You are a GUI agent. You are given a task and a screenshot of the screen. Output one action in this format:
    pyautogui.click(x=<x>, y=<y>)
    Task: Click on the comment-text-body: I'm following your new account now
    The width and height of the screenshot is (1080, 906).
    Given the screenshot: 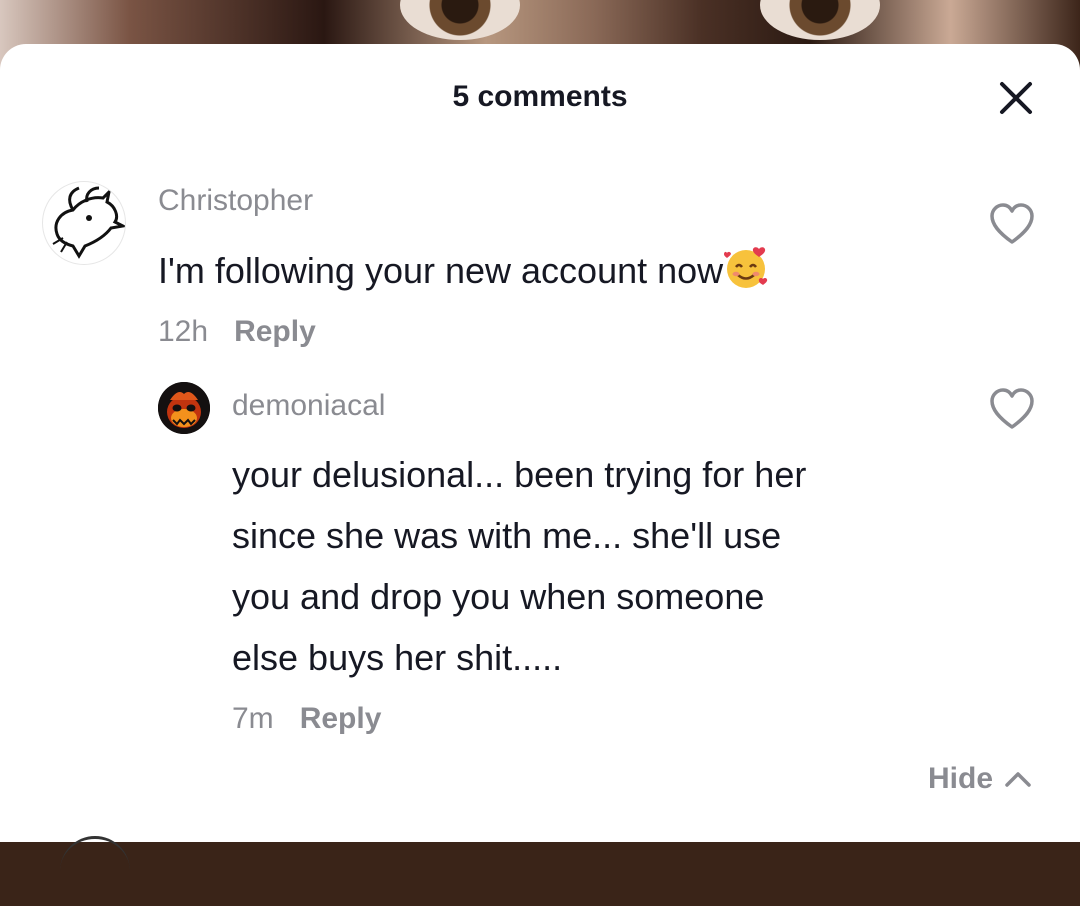 What is the action you would take?
    pyautogui.click(x=441, y=270)
    